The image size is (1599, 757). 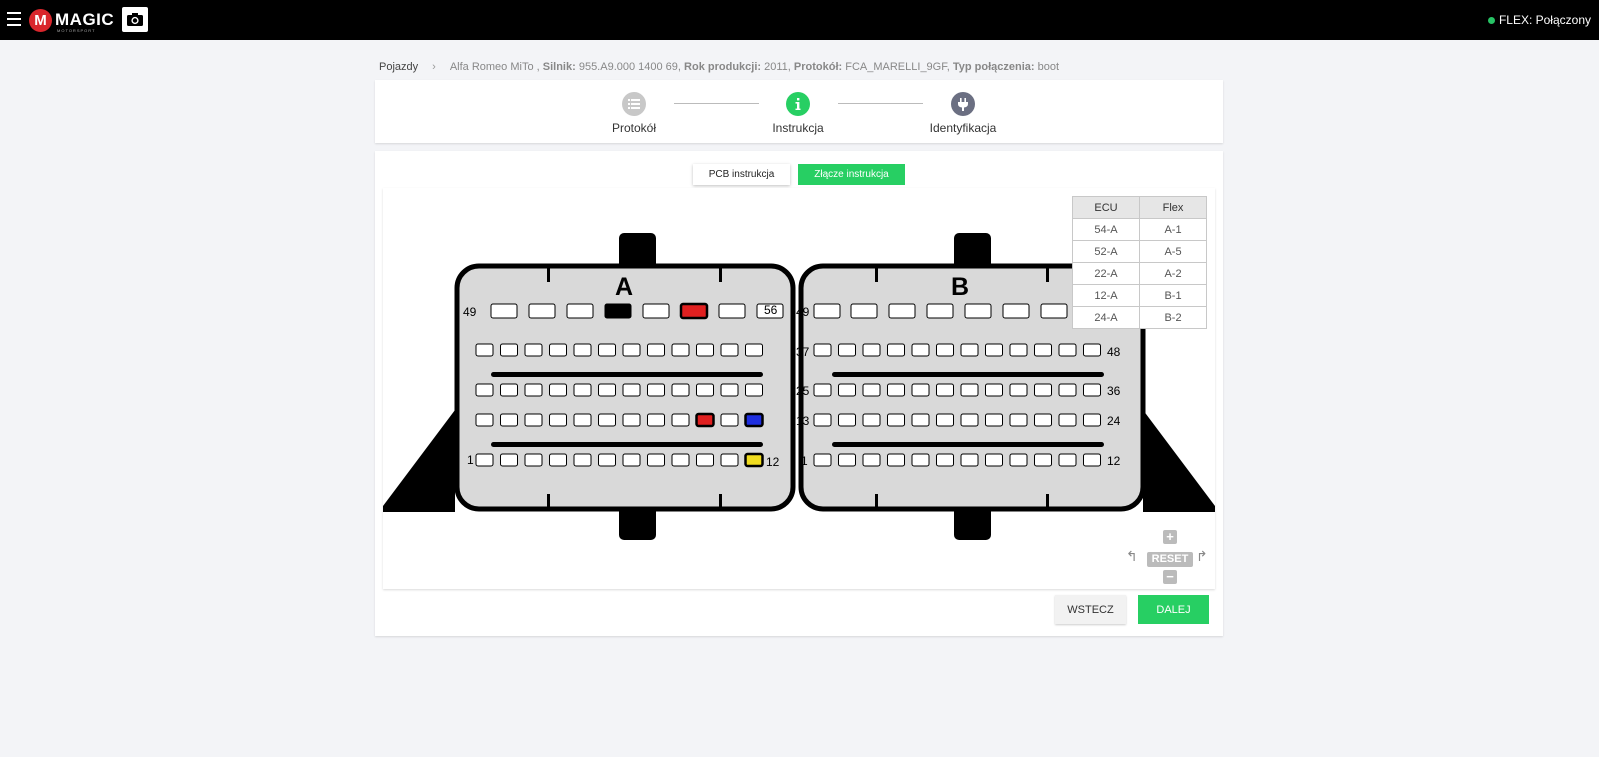 What do you see at coordinates (963, 113) in the screenshot?
I see `step-identyfikacja: Identyfikacja` at bounding box center [963, 113].